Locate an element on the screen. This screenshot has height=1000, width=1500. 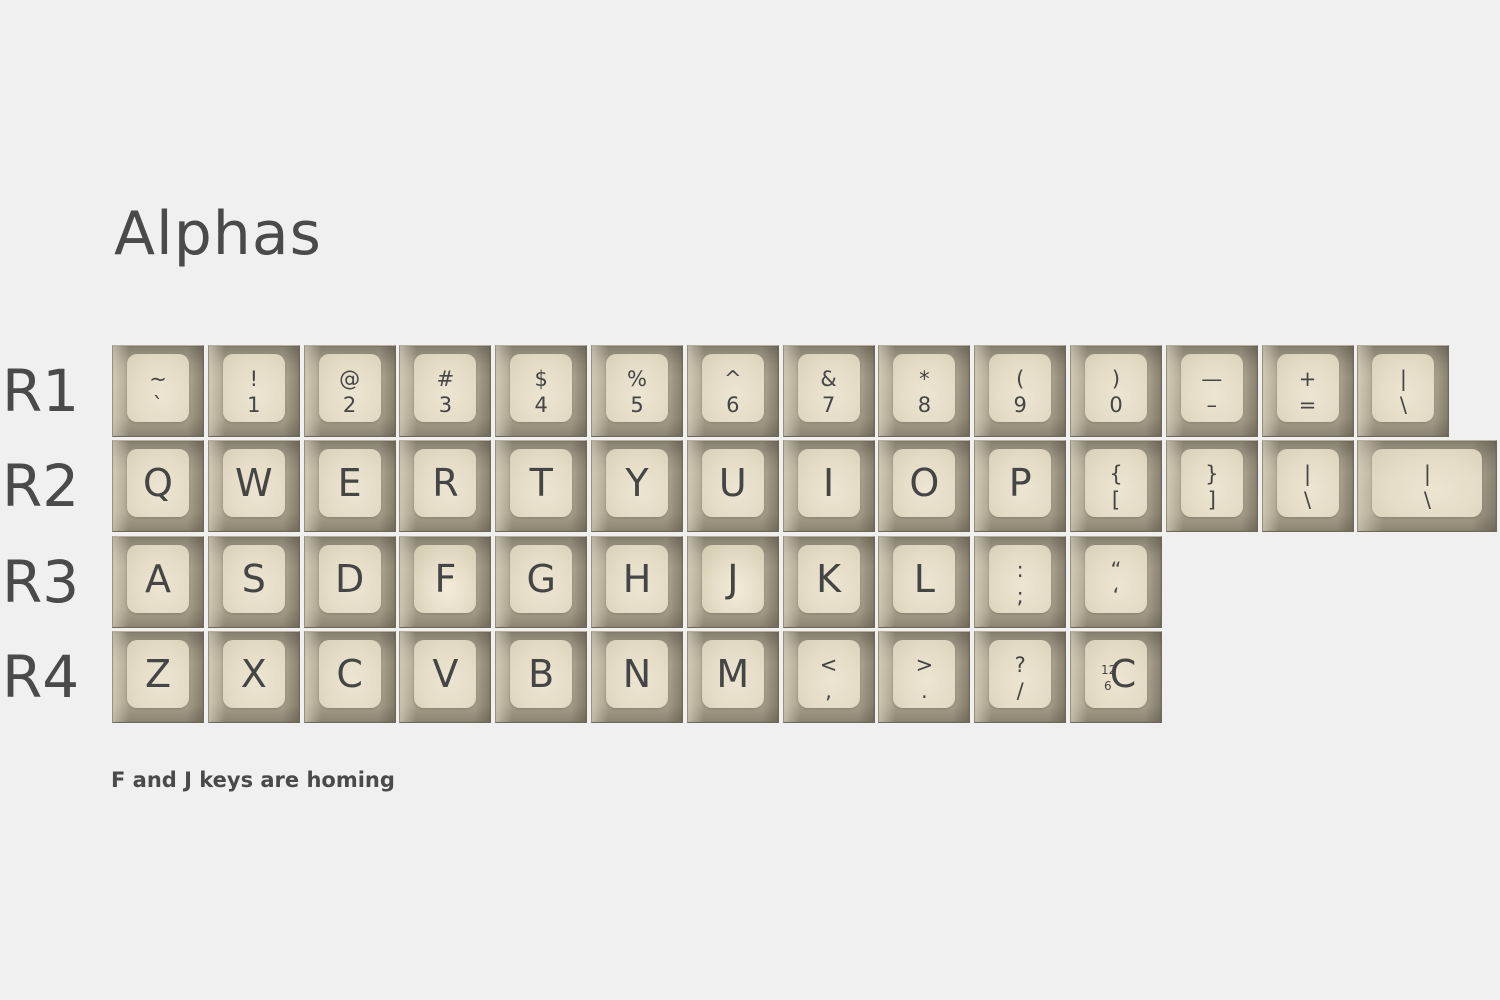
keycap: B is located at coordinates (541, 677).